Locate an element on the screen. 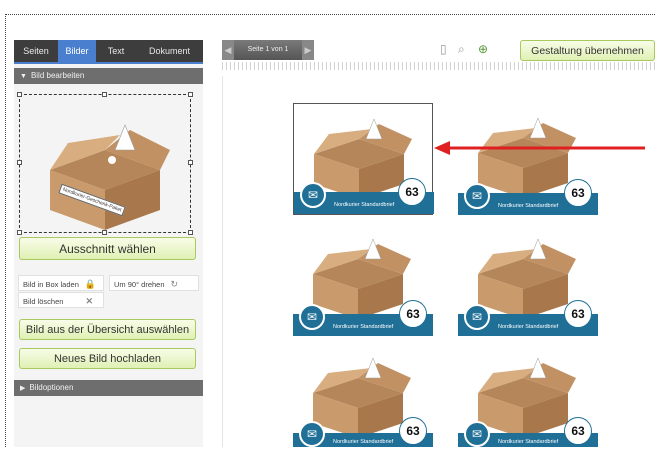 The height and width of the screenshot is (455, 655). tab-underline is located at coordinates (108, 63).